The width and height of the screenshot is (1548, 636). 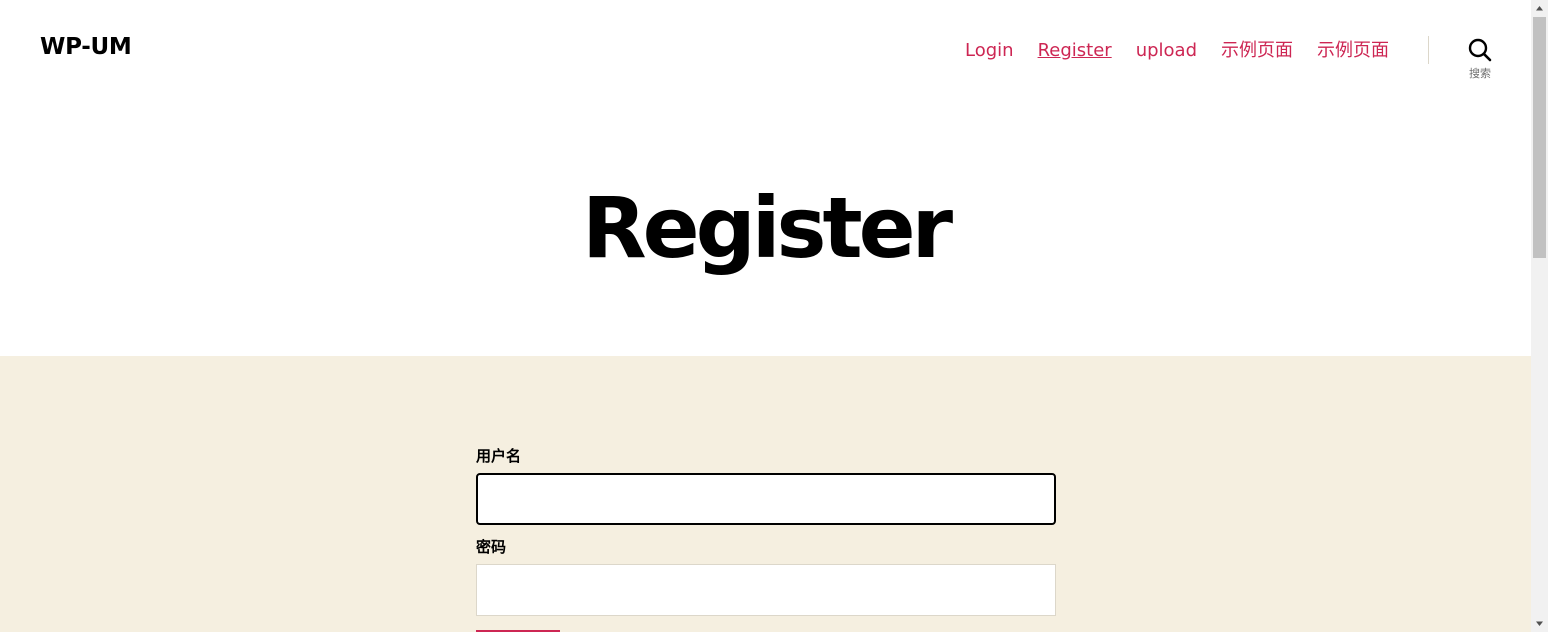 I want to click on header-divider, so click(x=1428, y=50).